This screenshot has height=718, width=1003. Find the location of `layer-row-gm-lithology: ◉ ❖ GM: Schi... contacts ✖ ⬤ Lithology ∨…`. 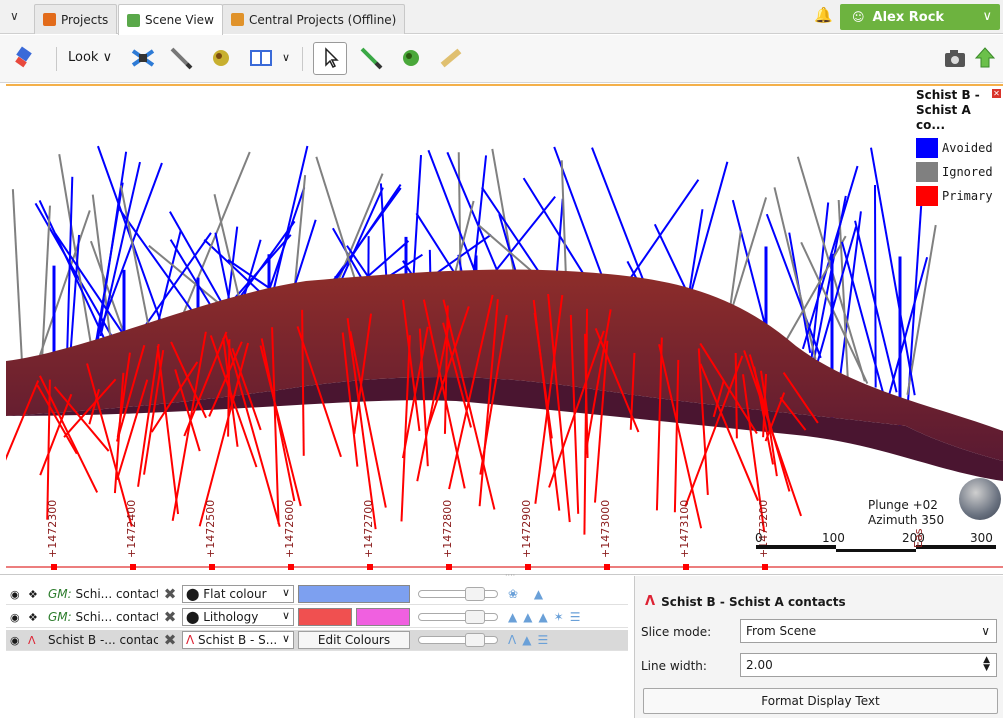

layer-row-gm-lithology: ◉ ❖ GM: Schi... contacts ✖ ⬤ Lithology ∨… is located at coordinates (317, 617).